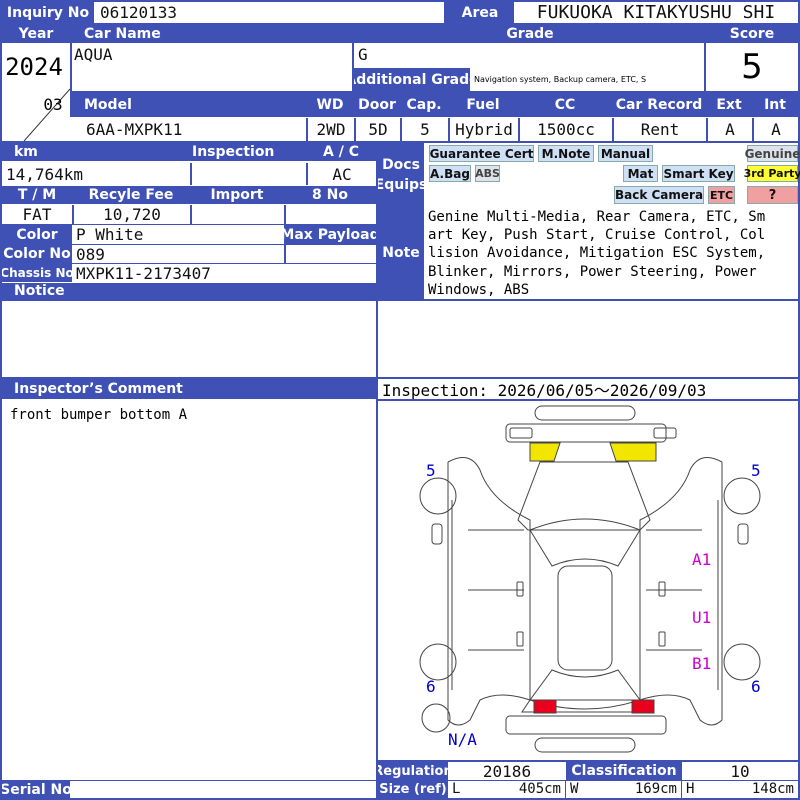 This screenshot has height=800, width=800. I want to click on int-label: Int, so click(775, 105).